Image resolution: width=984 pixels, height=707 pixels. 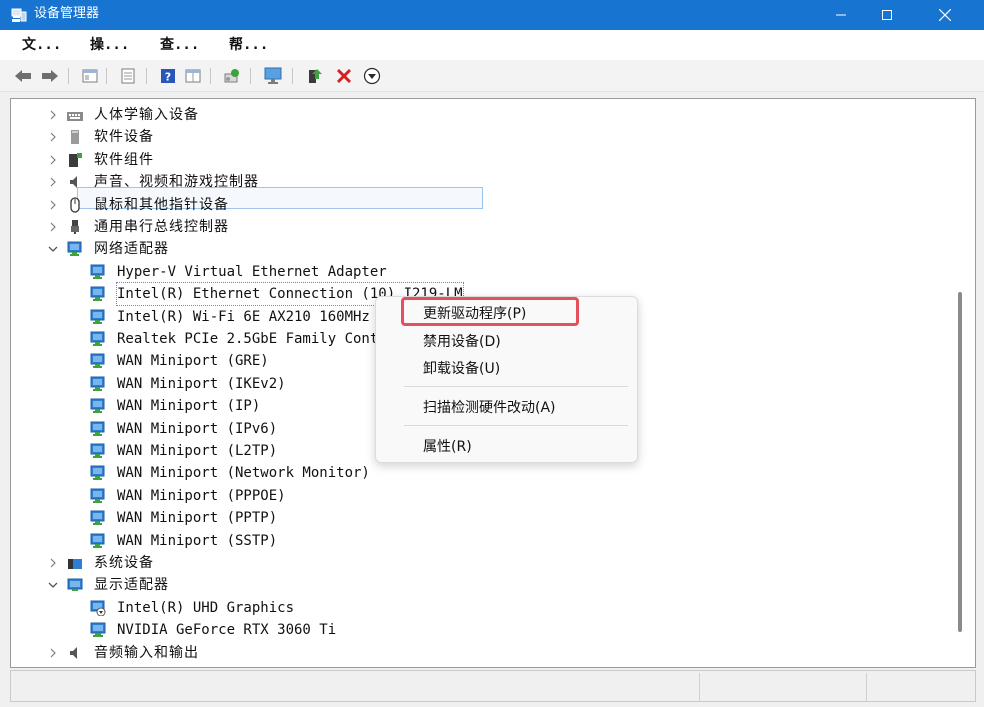 I want to click on tree-device-label: WAN Miniport (SSTP), so click(x=197, y=540).